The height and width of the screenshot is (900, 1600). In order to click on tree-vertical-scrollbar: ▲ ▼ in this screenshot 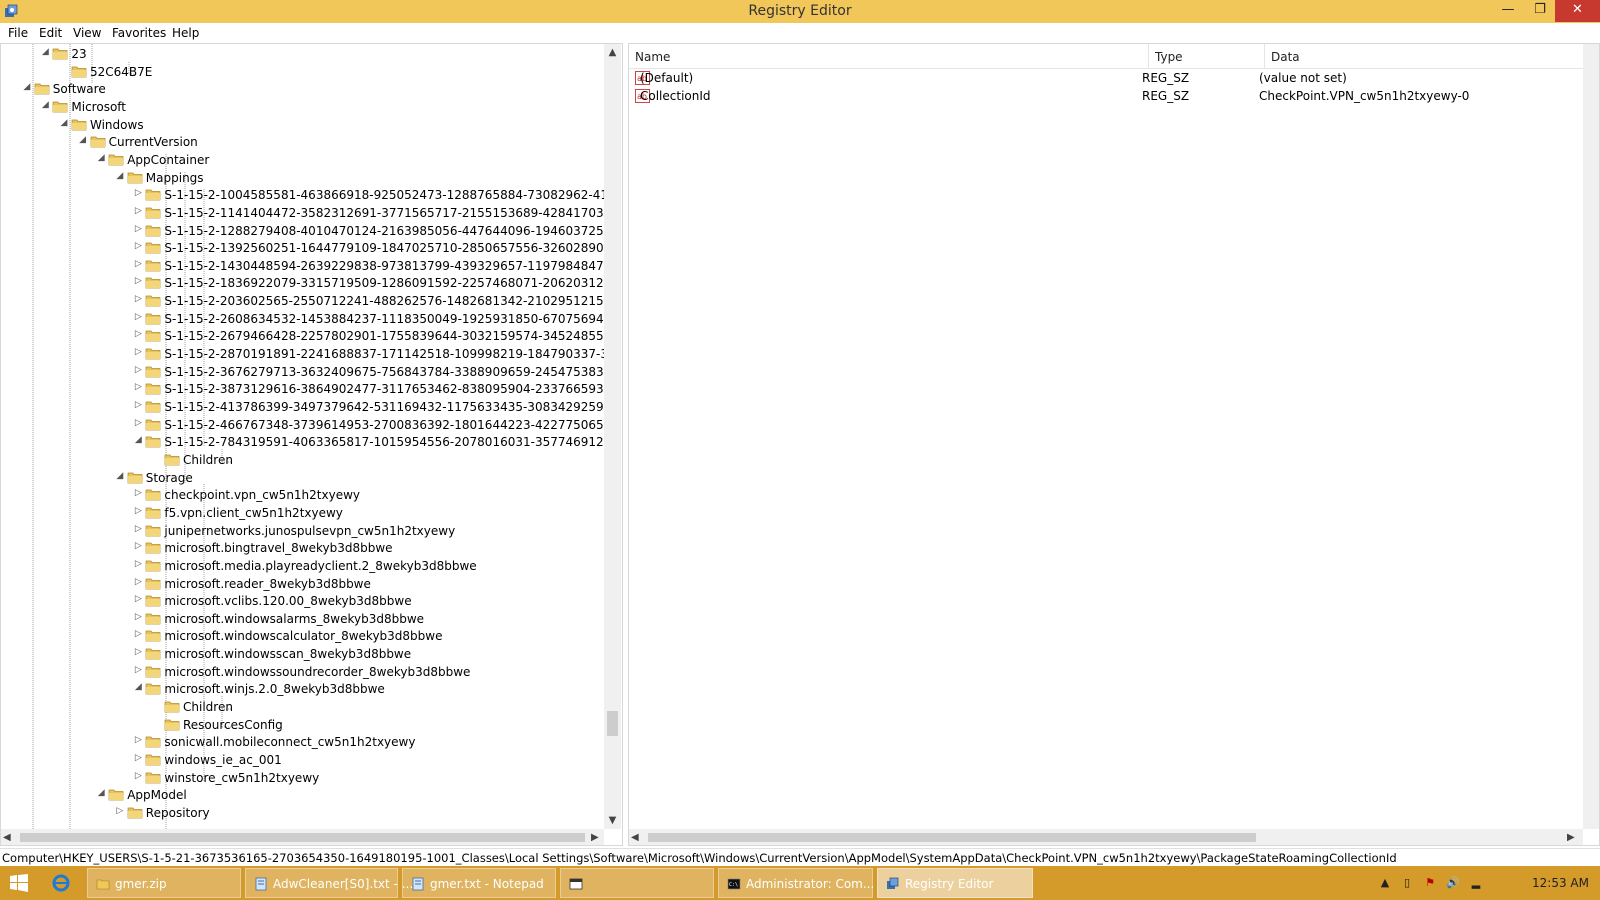, I will do `click(612, 436)`.